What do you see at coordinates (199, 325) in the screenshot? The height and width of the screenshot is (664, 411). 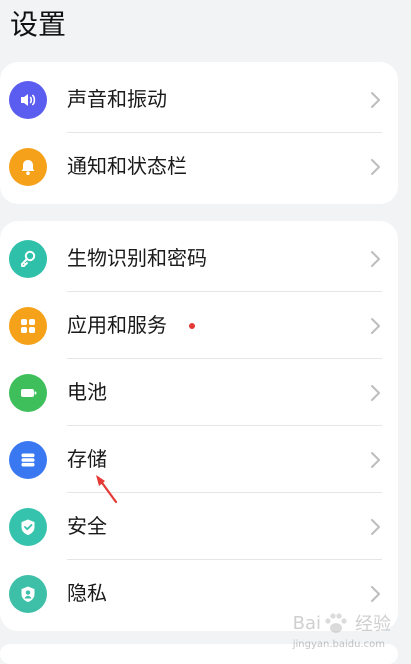 I see `settings-item-apps-services: 应用和服务` at bounding box center [199, 325].